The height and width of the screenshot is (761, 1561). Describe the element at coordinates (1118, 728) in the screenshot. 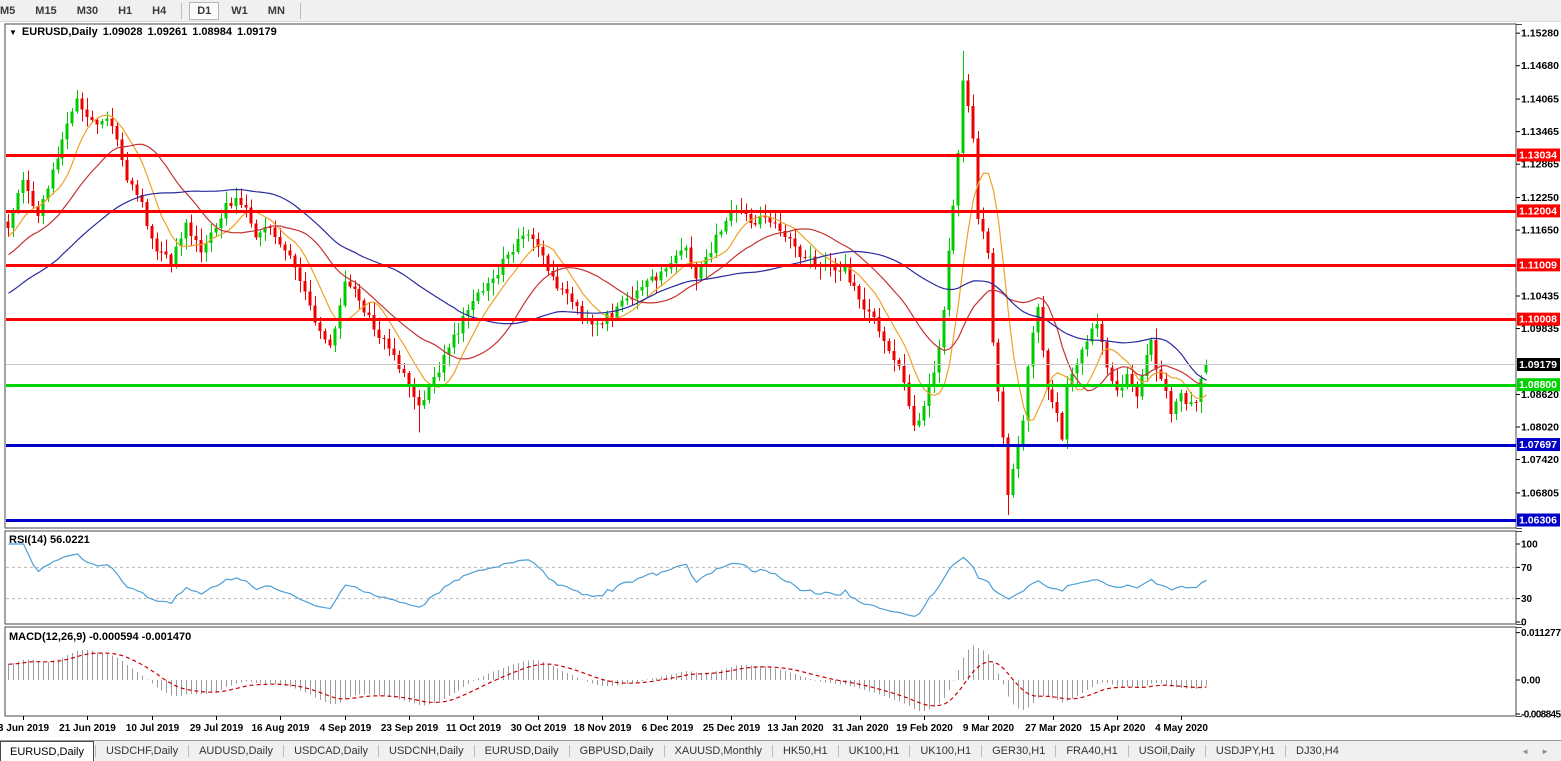

I see `svg-text: 15 Apr 2020` at that location.